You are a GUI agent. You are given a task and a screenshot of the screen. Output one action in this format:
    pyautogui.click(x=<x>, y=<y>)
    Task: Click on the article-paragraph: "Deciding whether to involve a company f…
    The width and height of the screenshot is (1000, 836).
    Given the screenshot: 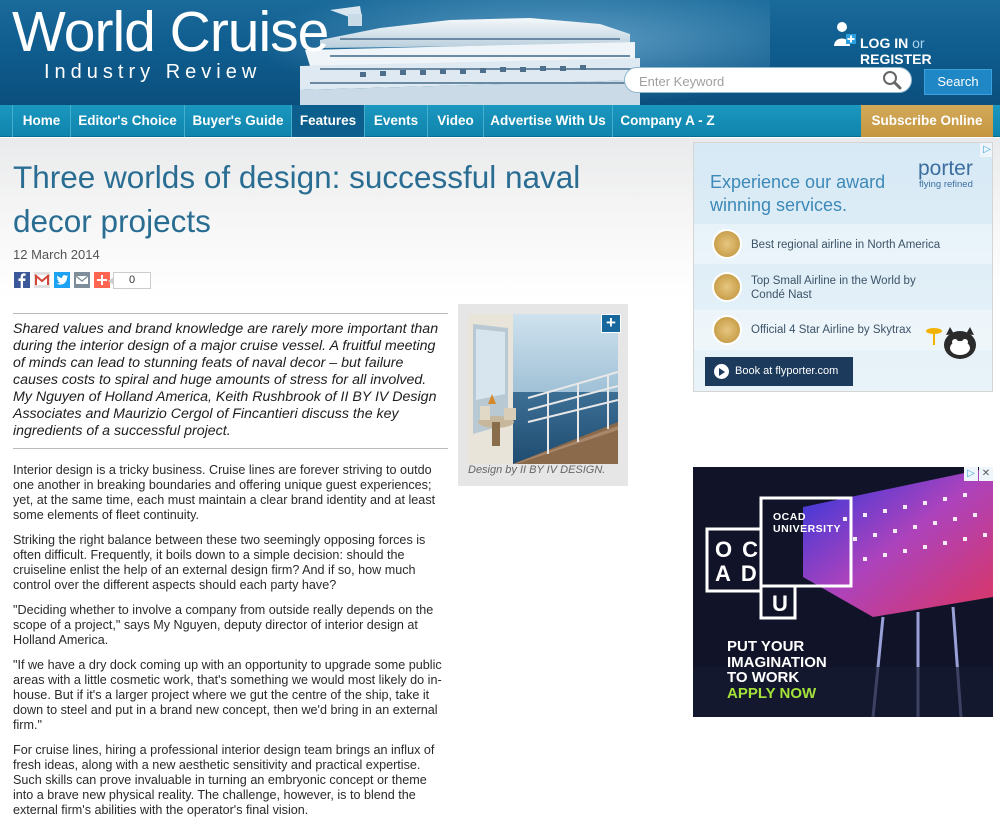 What is the action you would take?
    pyautogui.click(x=223, y=625)
    